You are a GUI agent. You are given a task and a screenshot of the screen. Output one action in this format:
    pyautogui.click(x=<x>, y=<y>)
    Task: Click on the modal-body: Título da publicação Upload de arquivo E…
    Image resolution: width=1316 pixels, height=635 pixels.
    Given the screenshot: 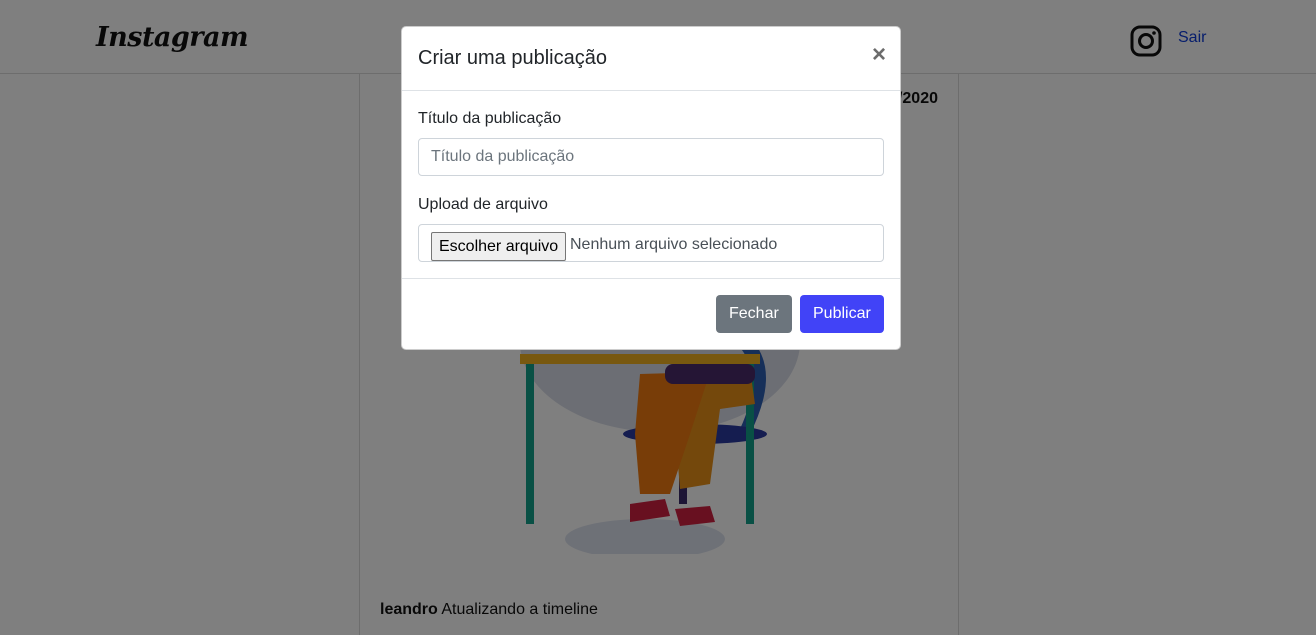 What is the action you would take?
    pyautogui.click(x=651, y=185)
    